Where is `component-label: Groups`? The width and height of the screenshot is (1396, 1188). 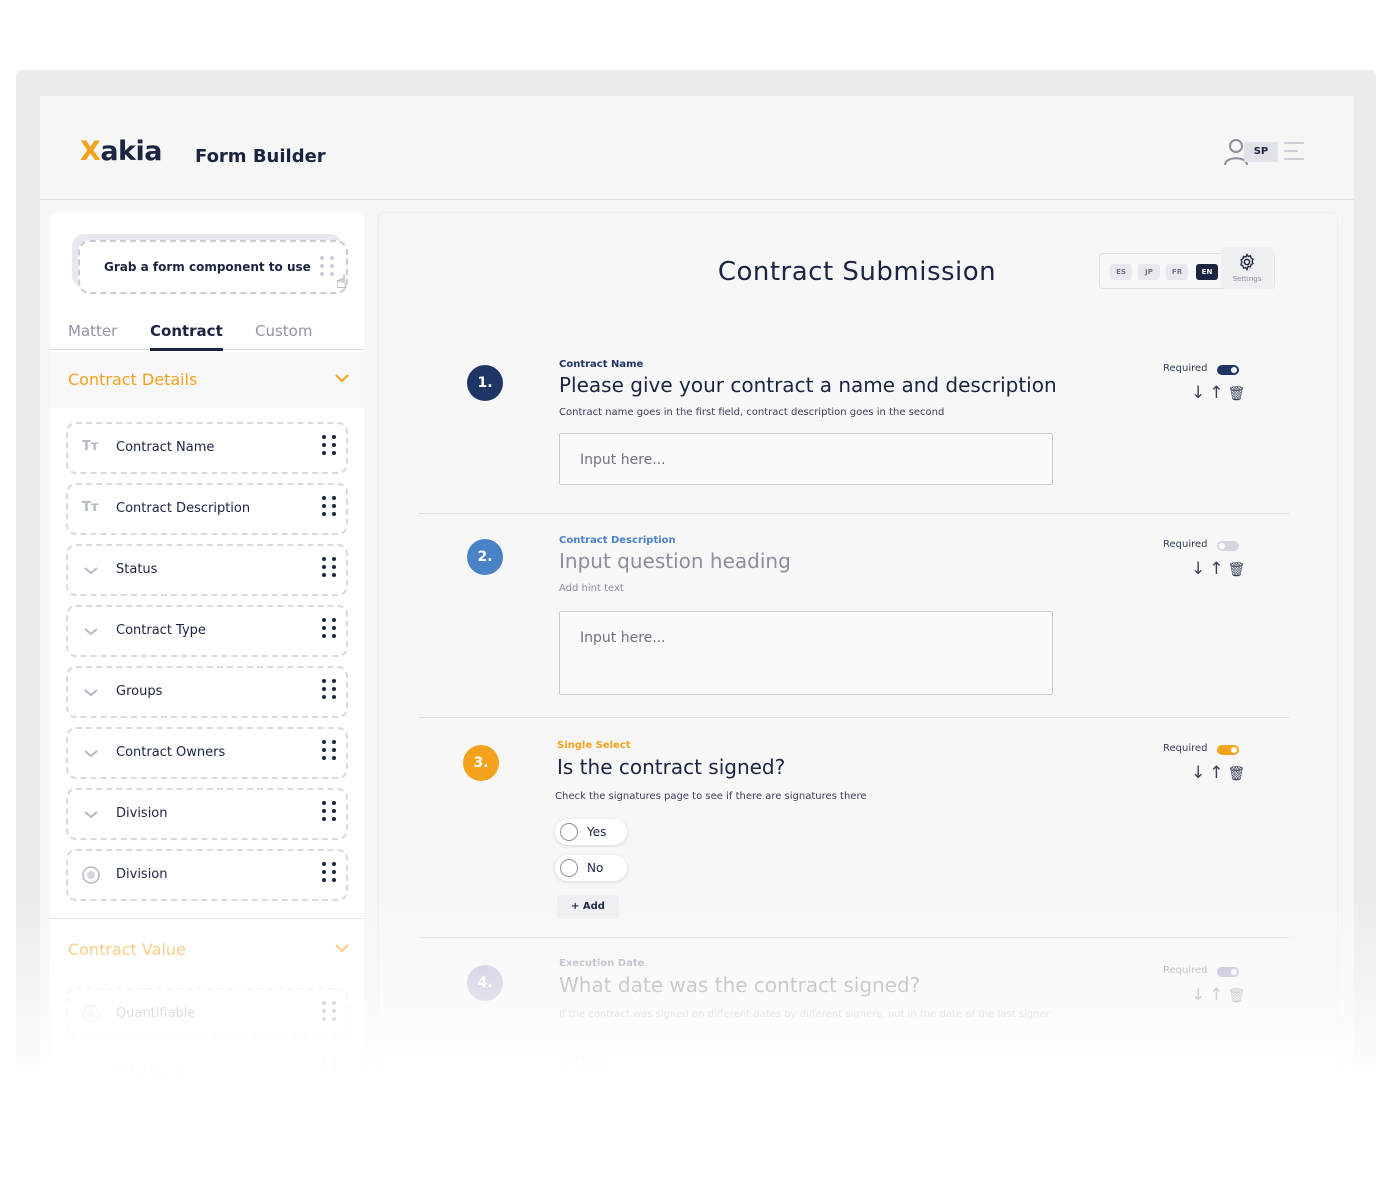 component-label: Groups is located at coordinates (139, 691).